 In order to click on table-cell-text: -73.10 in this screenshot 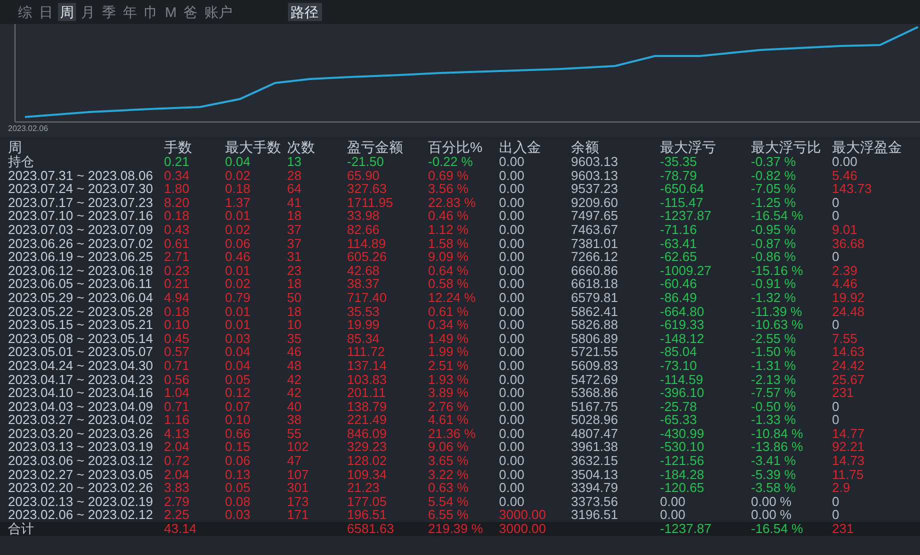, I will do `click(679, 365)`.